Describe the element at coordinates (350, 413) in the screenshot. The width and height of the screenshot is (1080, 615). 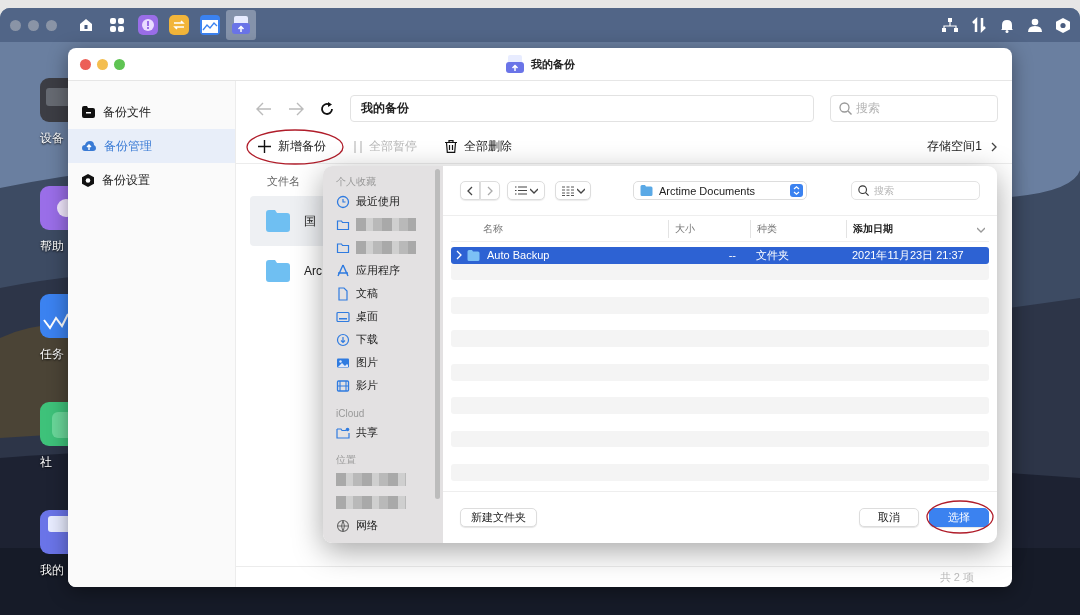
I see `section-heading: iCloud` at that location.